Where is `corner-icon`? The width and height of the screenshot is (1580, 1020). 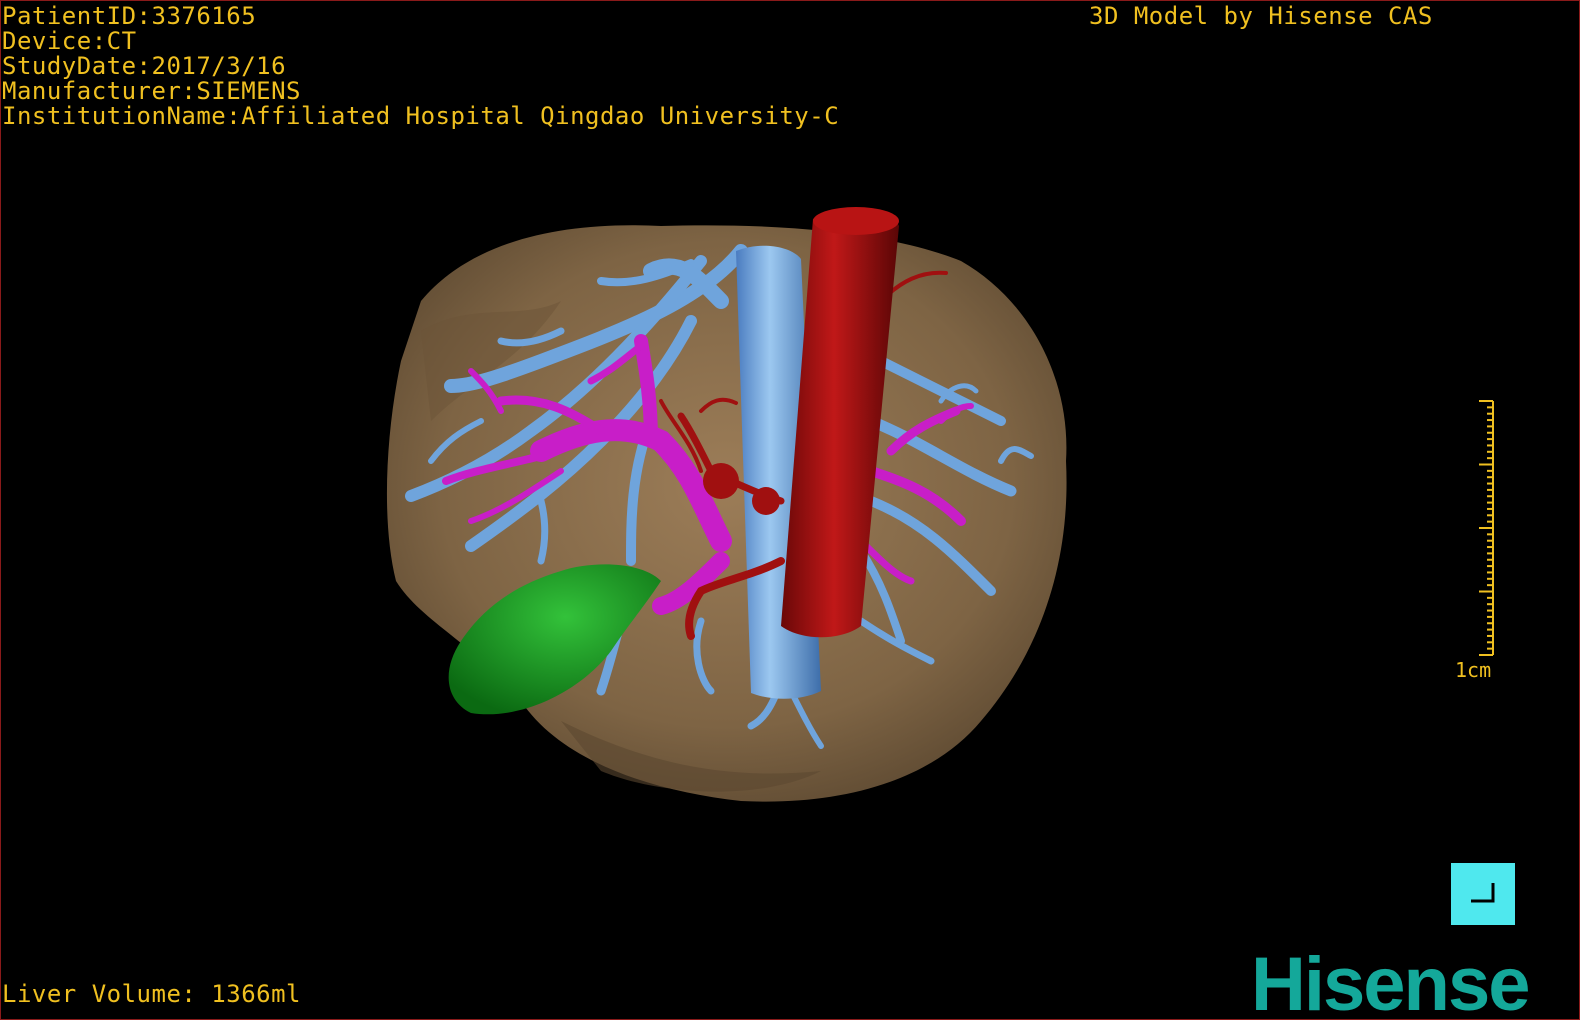
corner-icon is located at coordinates (1483, 893).